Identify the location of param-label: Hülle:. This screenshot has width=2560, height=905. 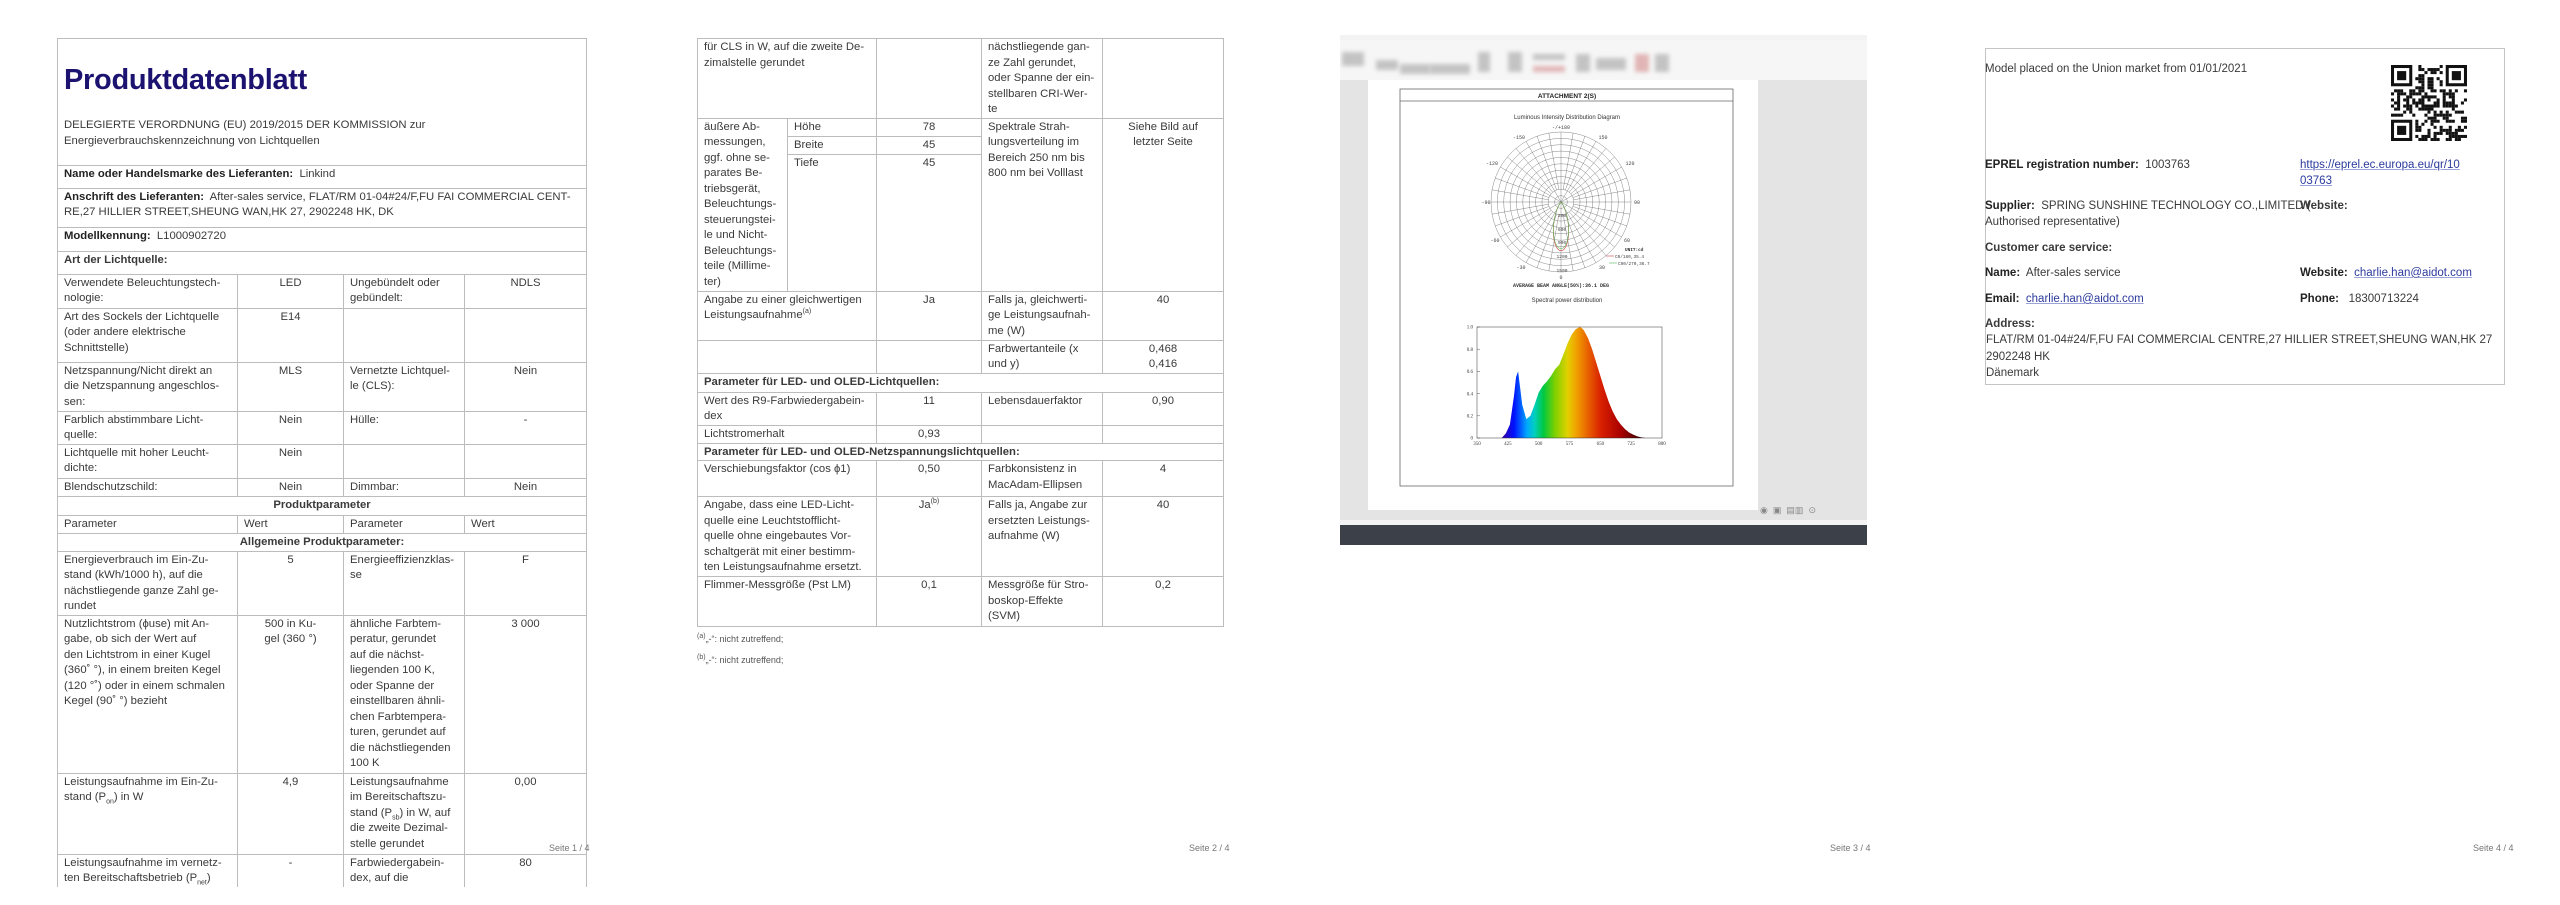
(404, 427).